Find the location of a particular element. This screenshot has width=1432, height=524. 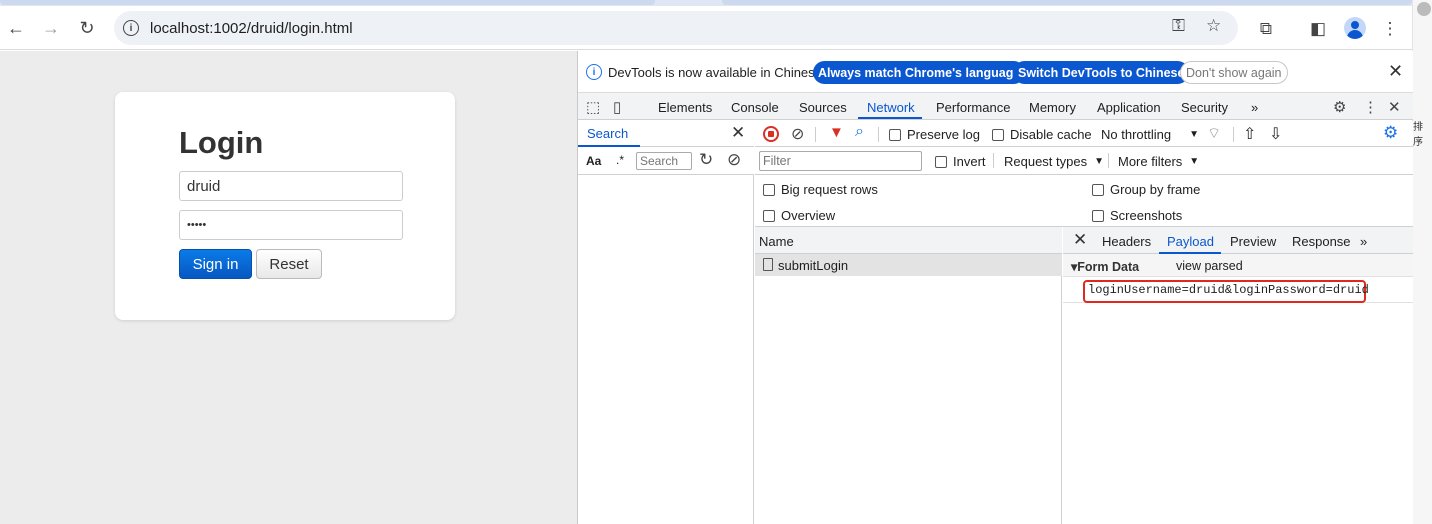

big-request-rows-checkbox: Big request rows is located at coordinates (820, 189).